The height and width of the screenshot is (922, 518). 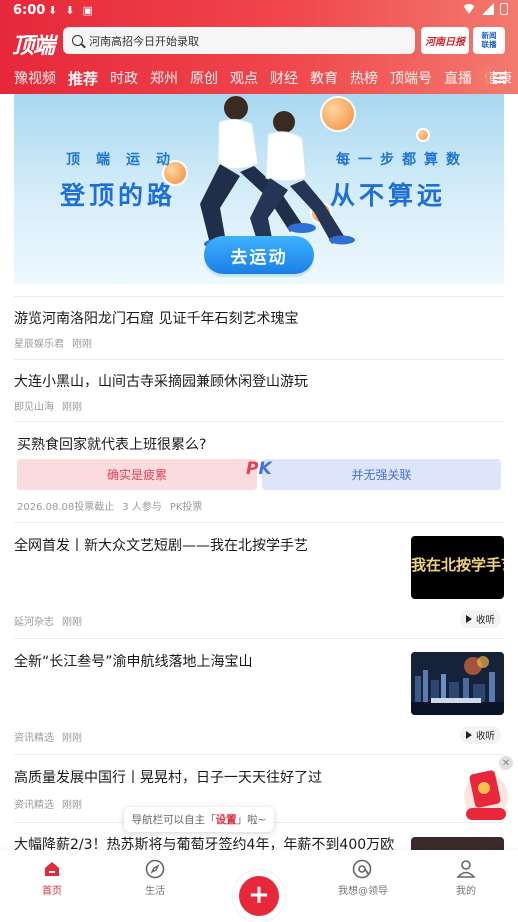 What do you see at coordinates (33, 46) in the screenshot?
I see `app-logo: 顶端` at bounding box center [33, 46].